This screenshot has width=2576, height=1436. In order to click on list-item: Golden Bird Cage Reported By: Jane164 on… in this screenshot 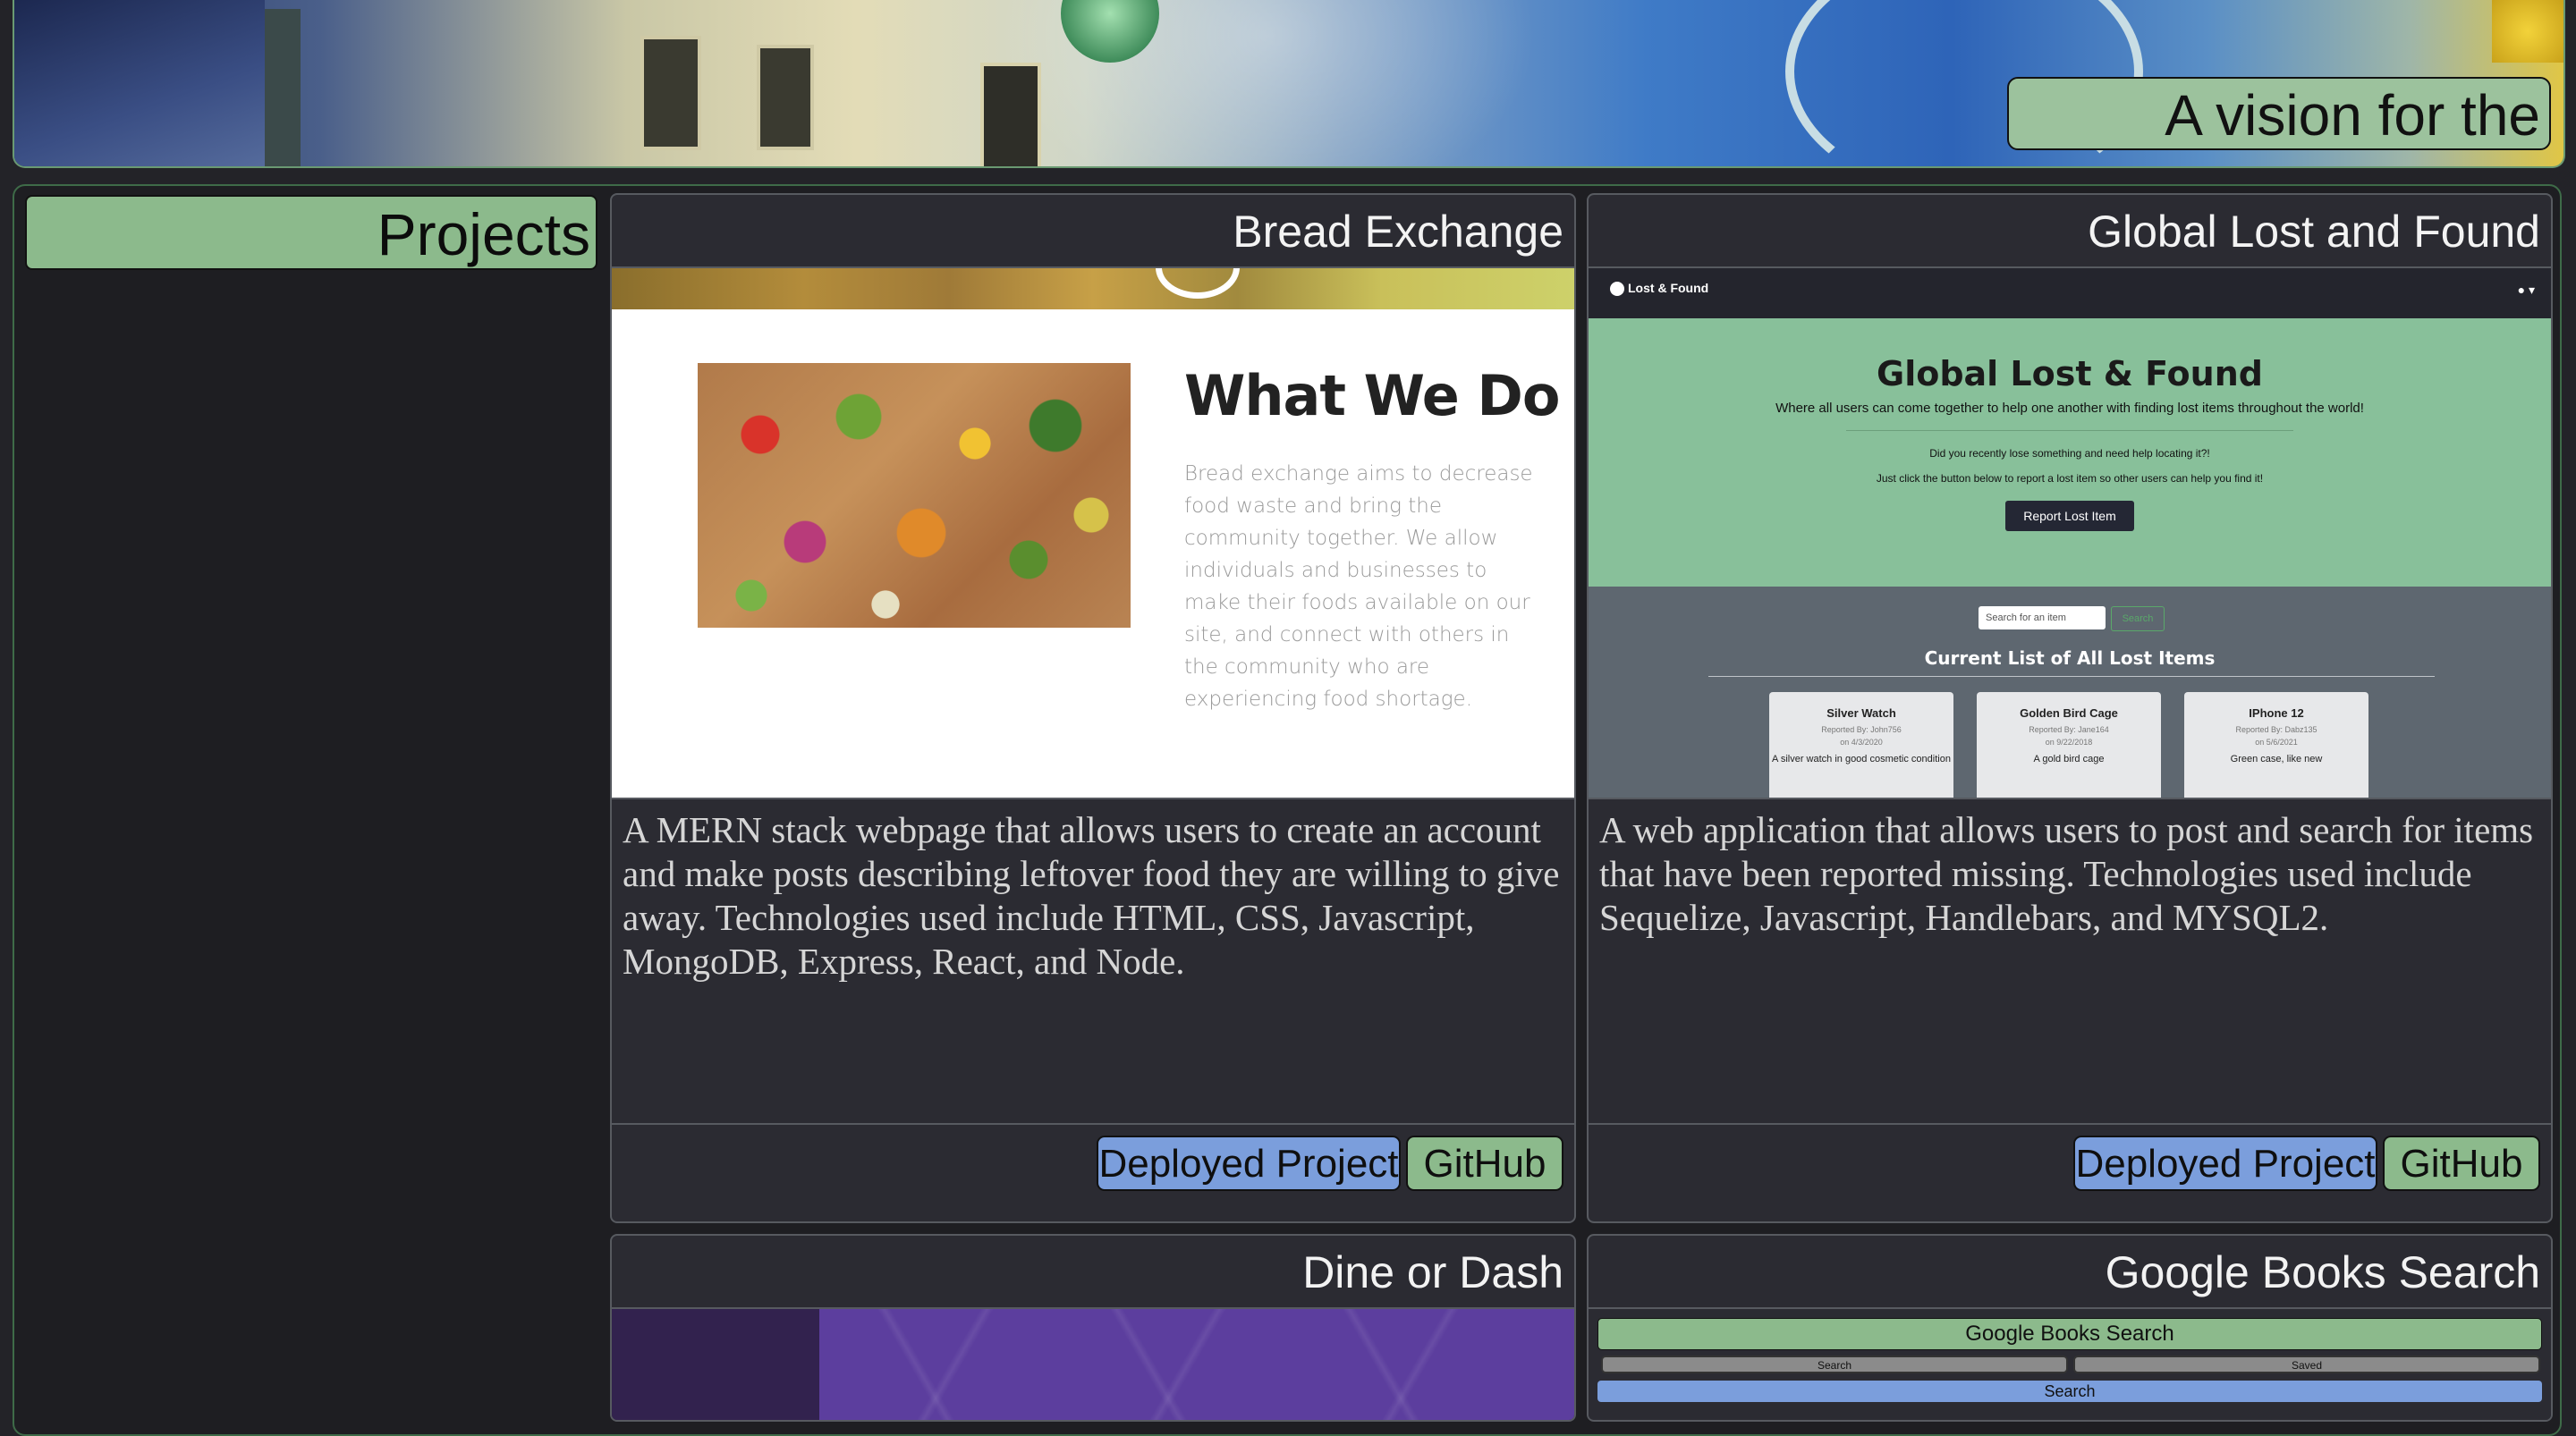, I will do `click(2069, 745)`.